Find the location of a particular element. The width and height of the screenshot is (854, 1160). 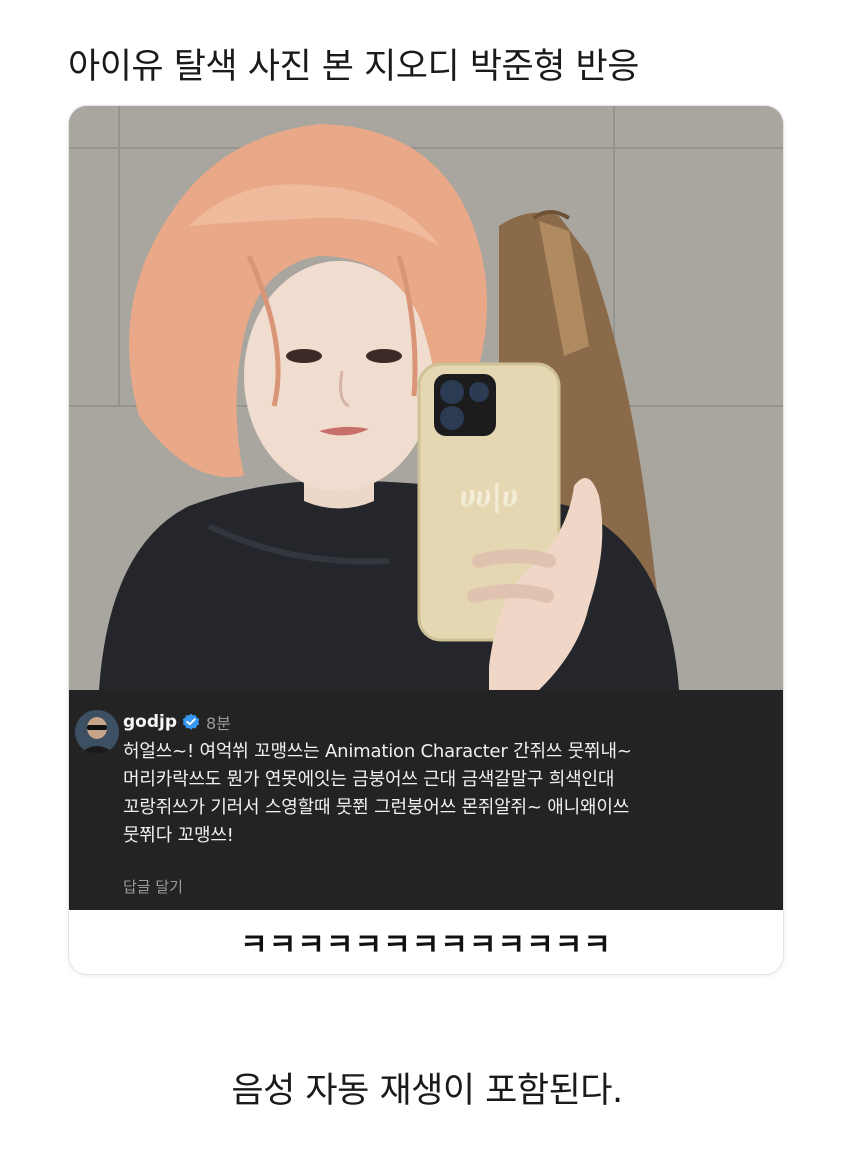

laugh-caption: ㅋㅋㅋㅋㅋㅋㅋㅋㅋㅋㅋㅋㅋ is located at coordinates (426, 945).